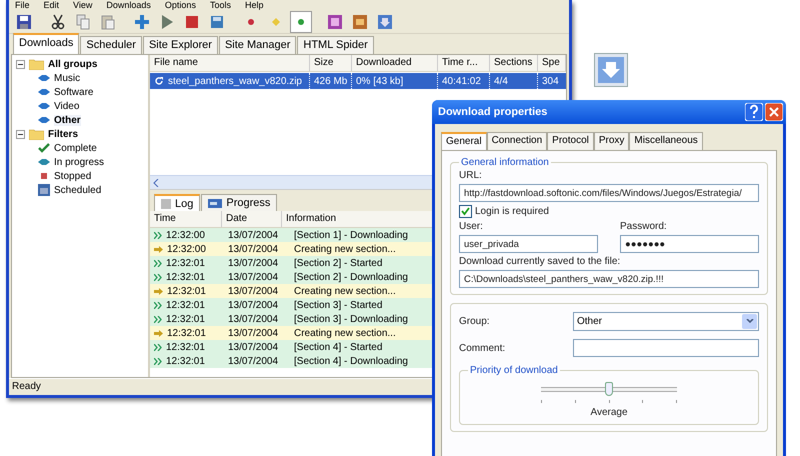 Image resolution: width=800 pixels, height=456 pixels. Describe the element at coordinates (493, 112) in the screenshot. I see `dialog-title: Download properties` at that location.